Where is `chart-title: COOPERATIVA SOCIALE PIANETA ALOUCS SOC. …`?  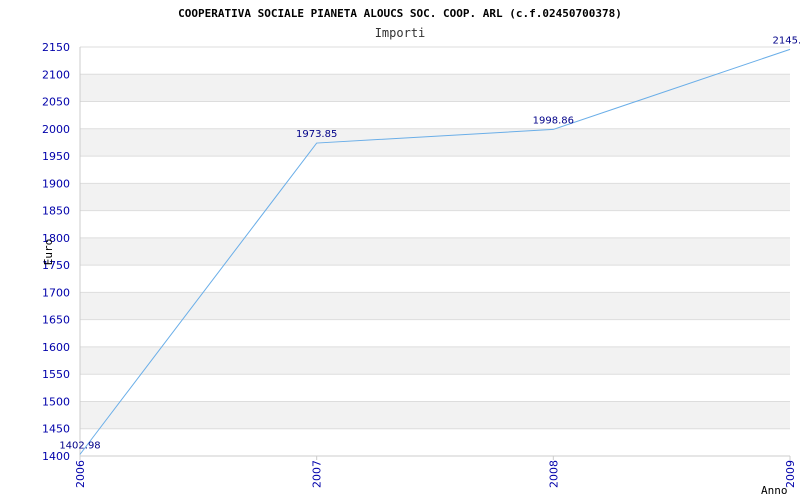
chart-title: COOPERATIVA SOCIALE PIANETA ALOUCS SOC. … is located at coordinates (400, 13).